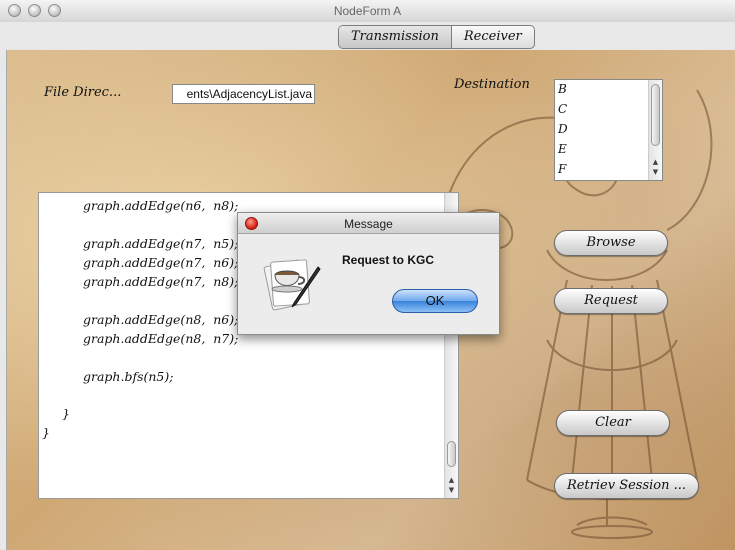 The image size is (735, 550). I want to click on destination-list: B C D E F ▲ ▼, so click(608, 130).